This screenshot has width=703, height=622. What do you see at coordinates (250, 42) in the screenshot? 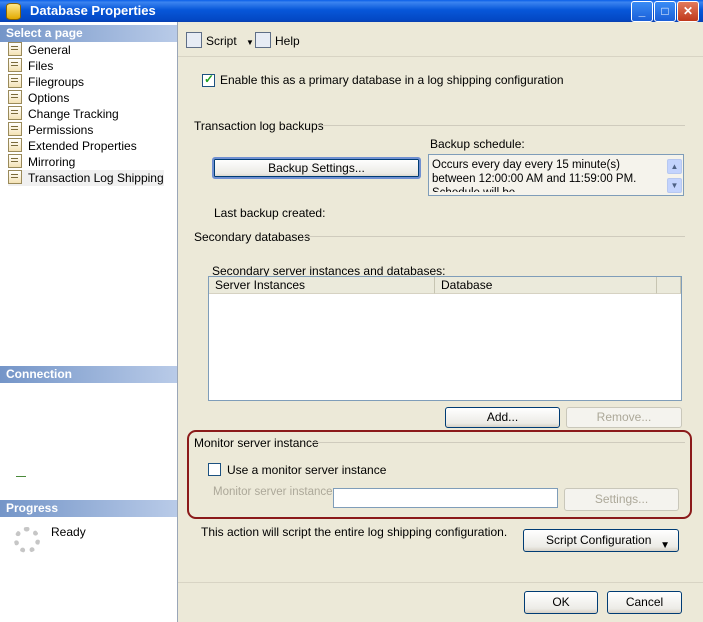
I see `script-dropdown-arrow-icon: ▼` at bounding box center [250, 42].